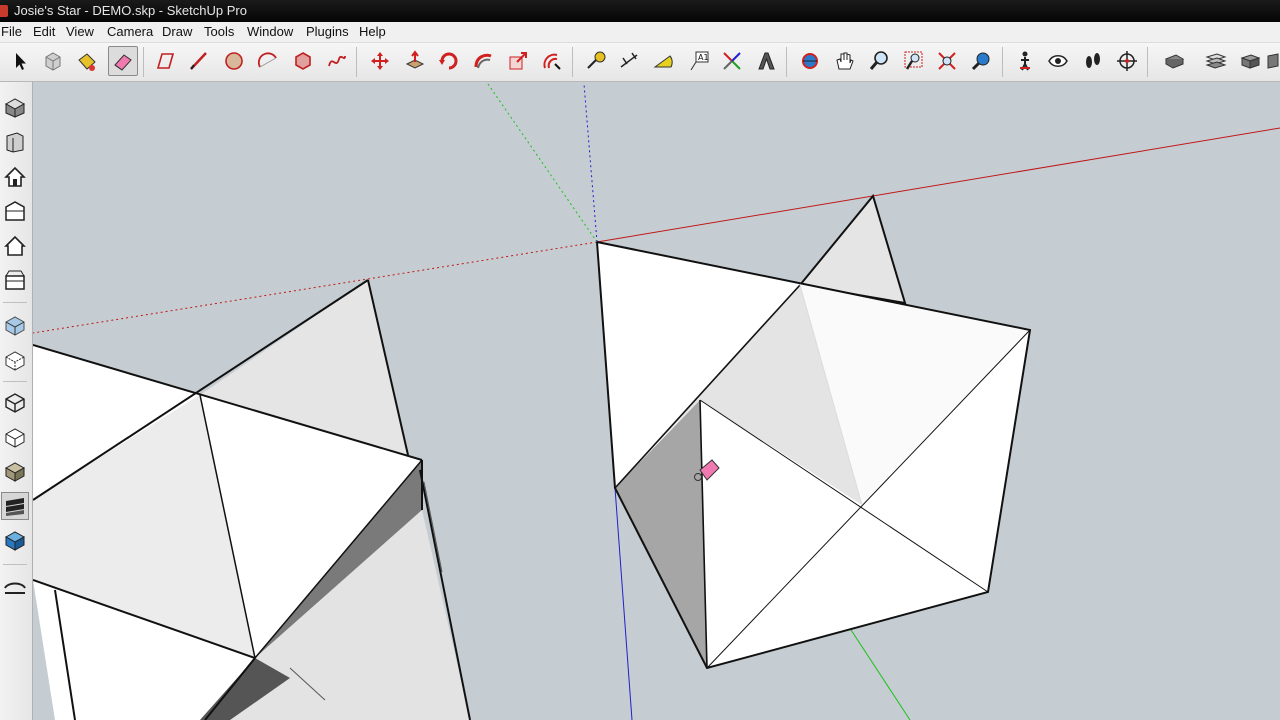 The width and height of the screenshot is (1280, 720). What do you see at coordinates (19, 61) in the screenshot?
I see `select-icon` at bounding box center [19, 61].